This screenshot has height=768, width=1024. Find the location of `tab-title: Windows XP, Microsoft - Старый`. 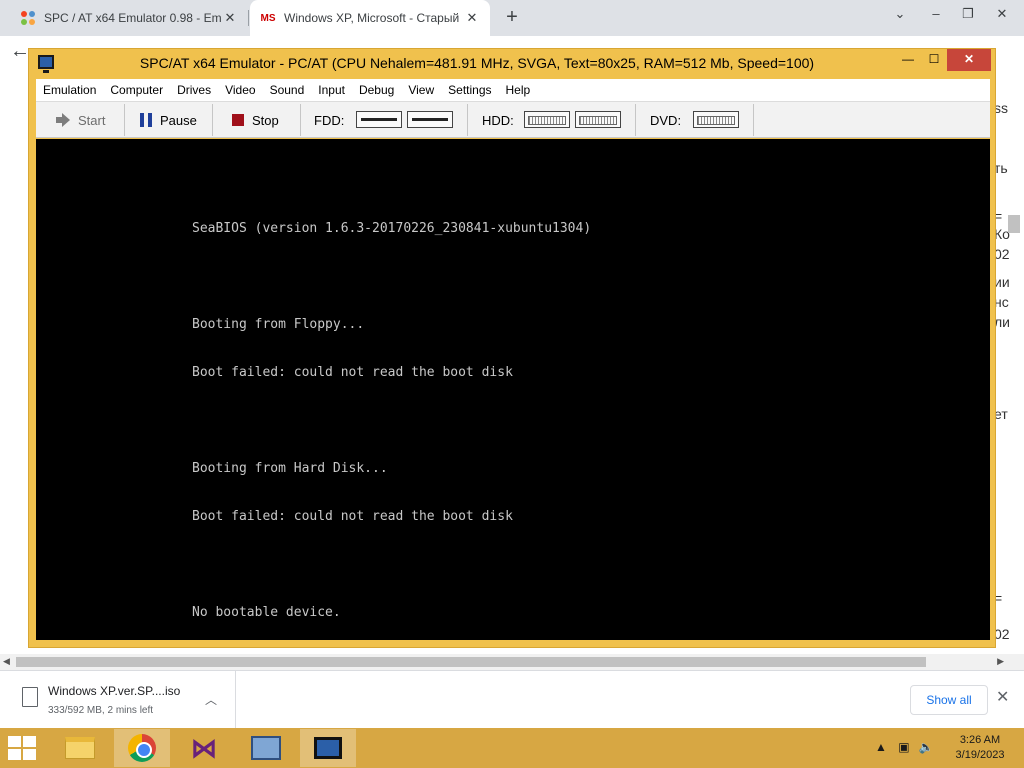

tab-title: Windows XP, Microsoft - Старый is located at coordinates (372, 18).